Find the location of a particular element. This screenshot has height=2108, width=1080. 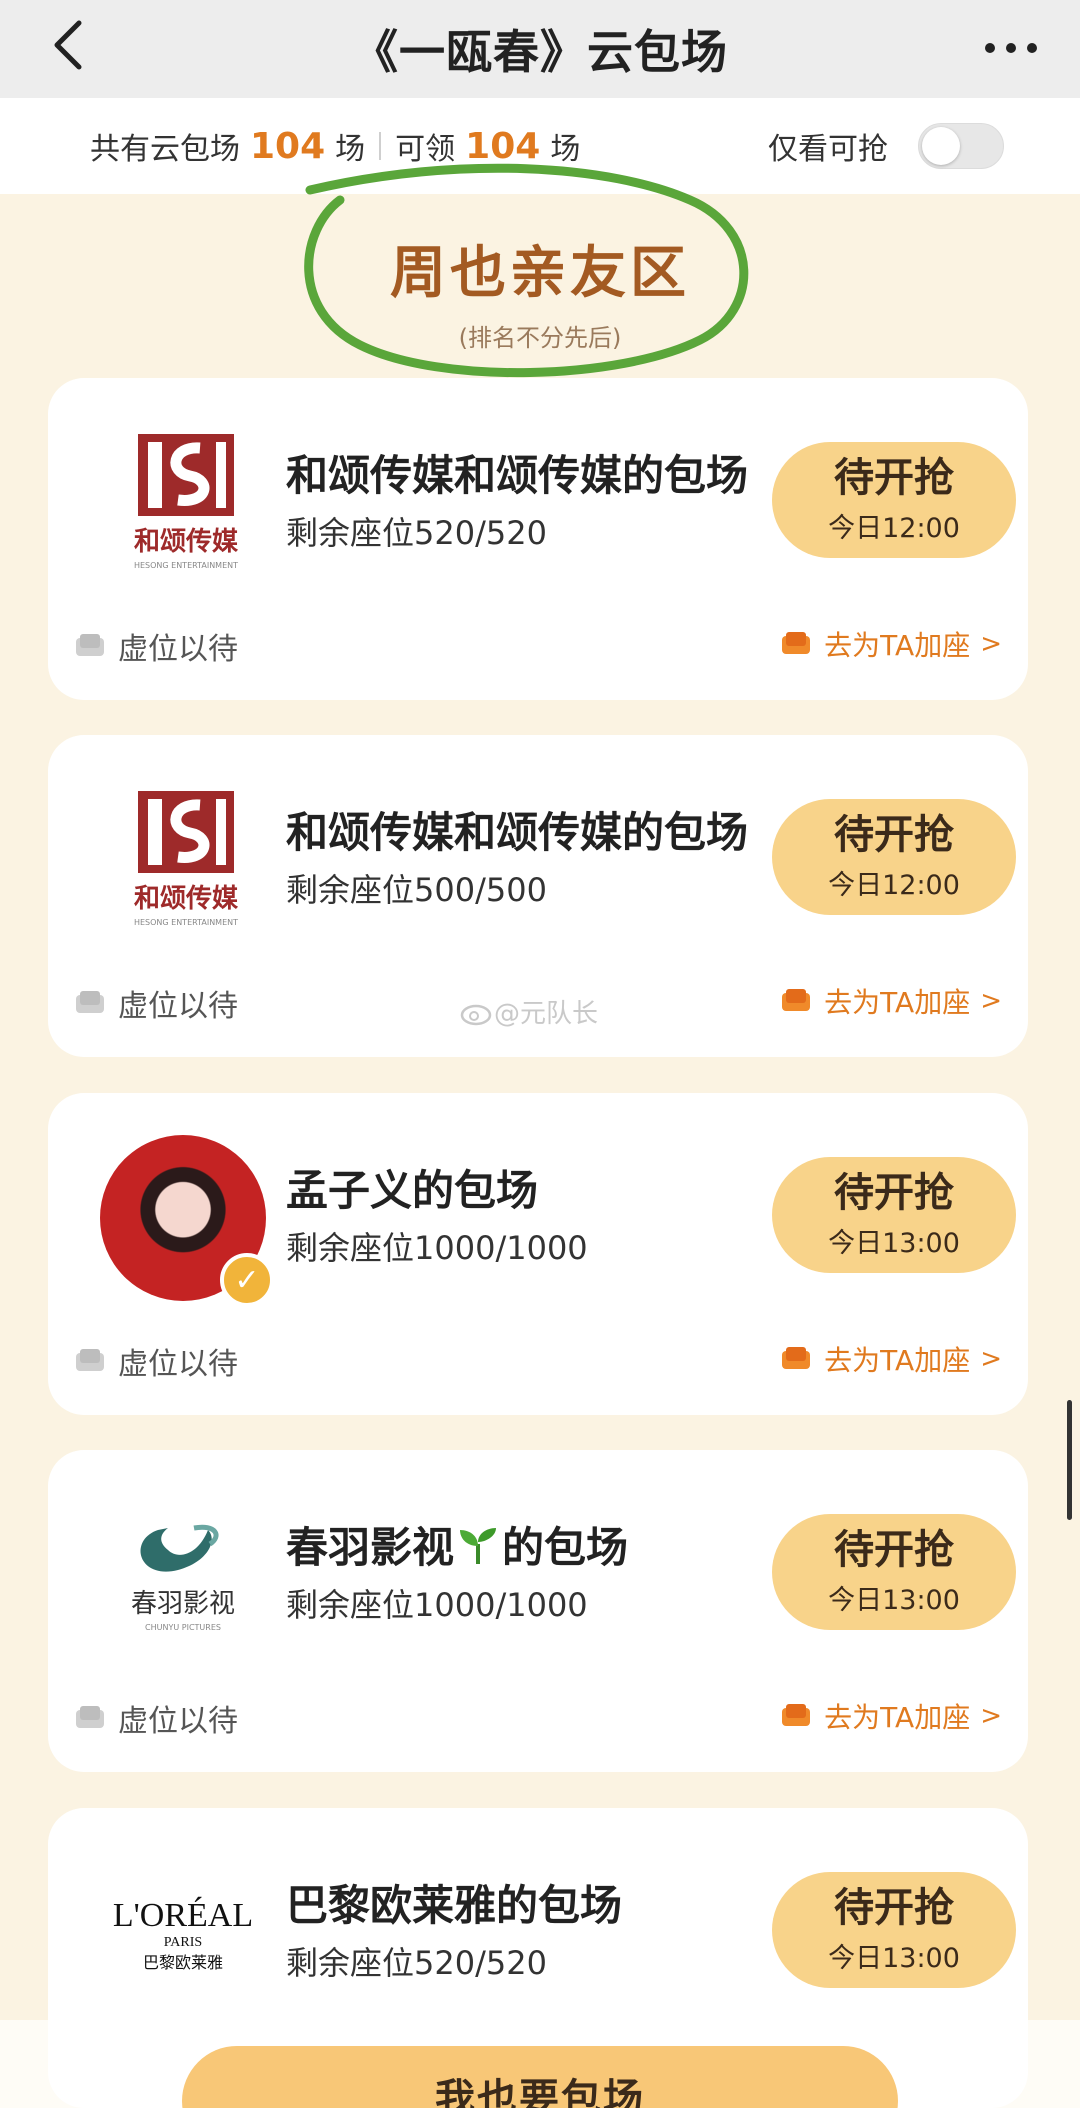

claim-count: 104 is located at coordinates (503, 146).